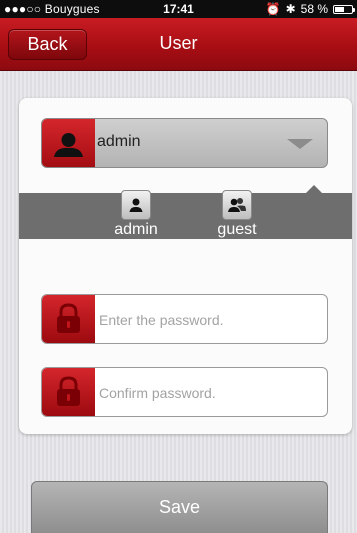 This screenshot has width=357, height=533. I want to click on bluetooth-icon: ✱, so click(290, 9).